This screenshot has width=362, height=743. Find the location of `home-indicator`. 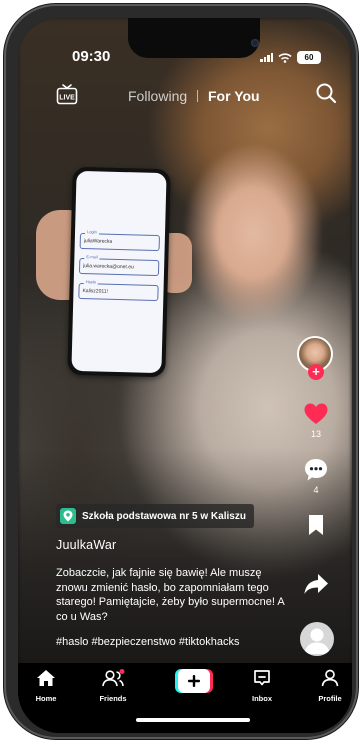

home-indicator is located at coordinates (193, 720).